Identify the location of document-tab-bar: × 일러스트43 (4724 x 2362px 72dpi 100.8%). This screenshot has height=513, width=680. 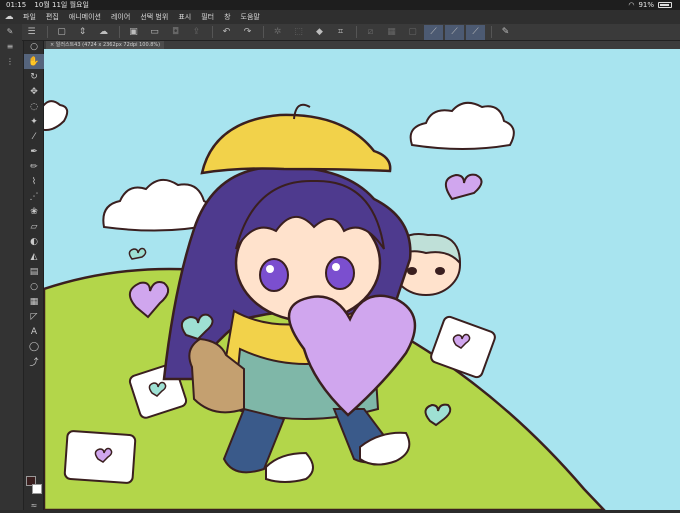
(362, 45).